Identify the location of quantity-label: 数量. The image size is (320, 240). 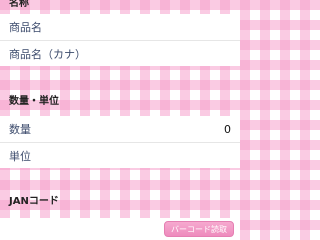
(20, 129).